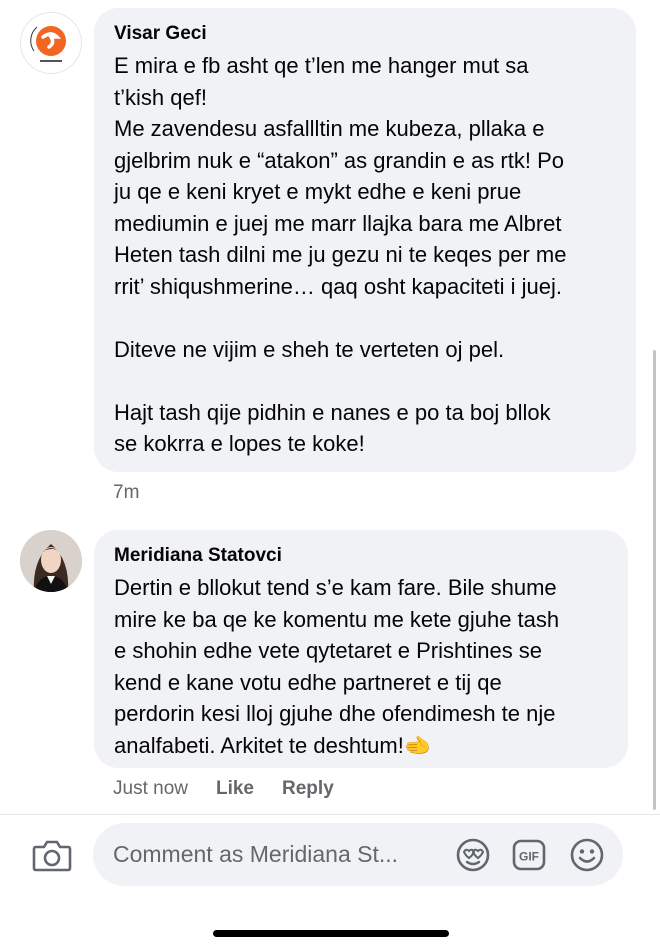 The width and height of the screenshot is (660, 951). What do you see at coordinates (278, 854) in the screenshot?
I see `comment-input` at bounding box center [278, 854].